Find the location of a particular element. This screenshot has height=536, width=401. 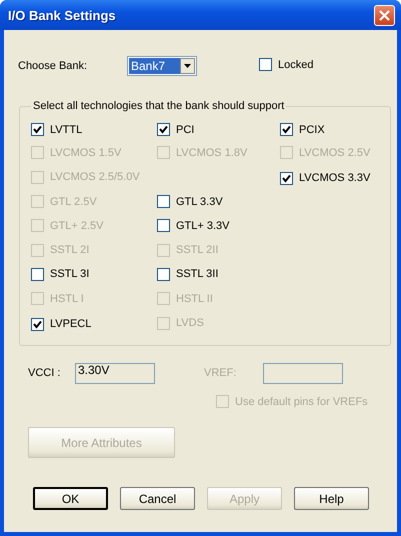

technology-label: SSTL 2II is located at coordinates (197, 250).